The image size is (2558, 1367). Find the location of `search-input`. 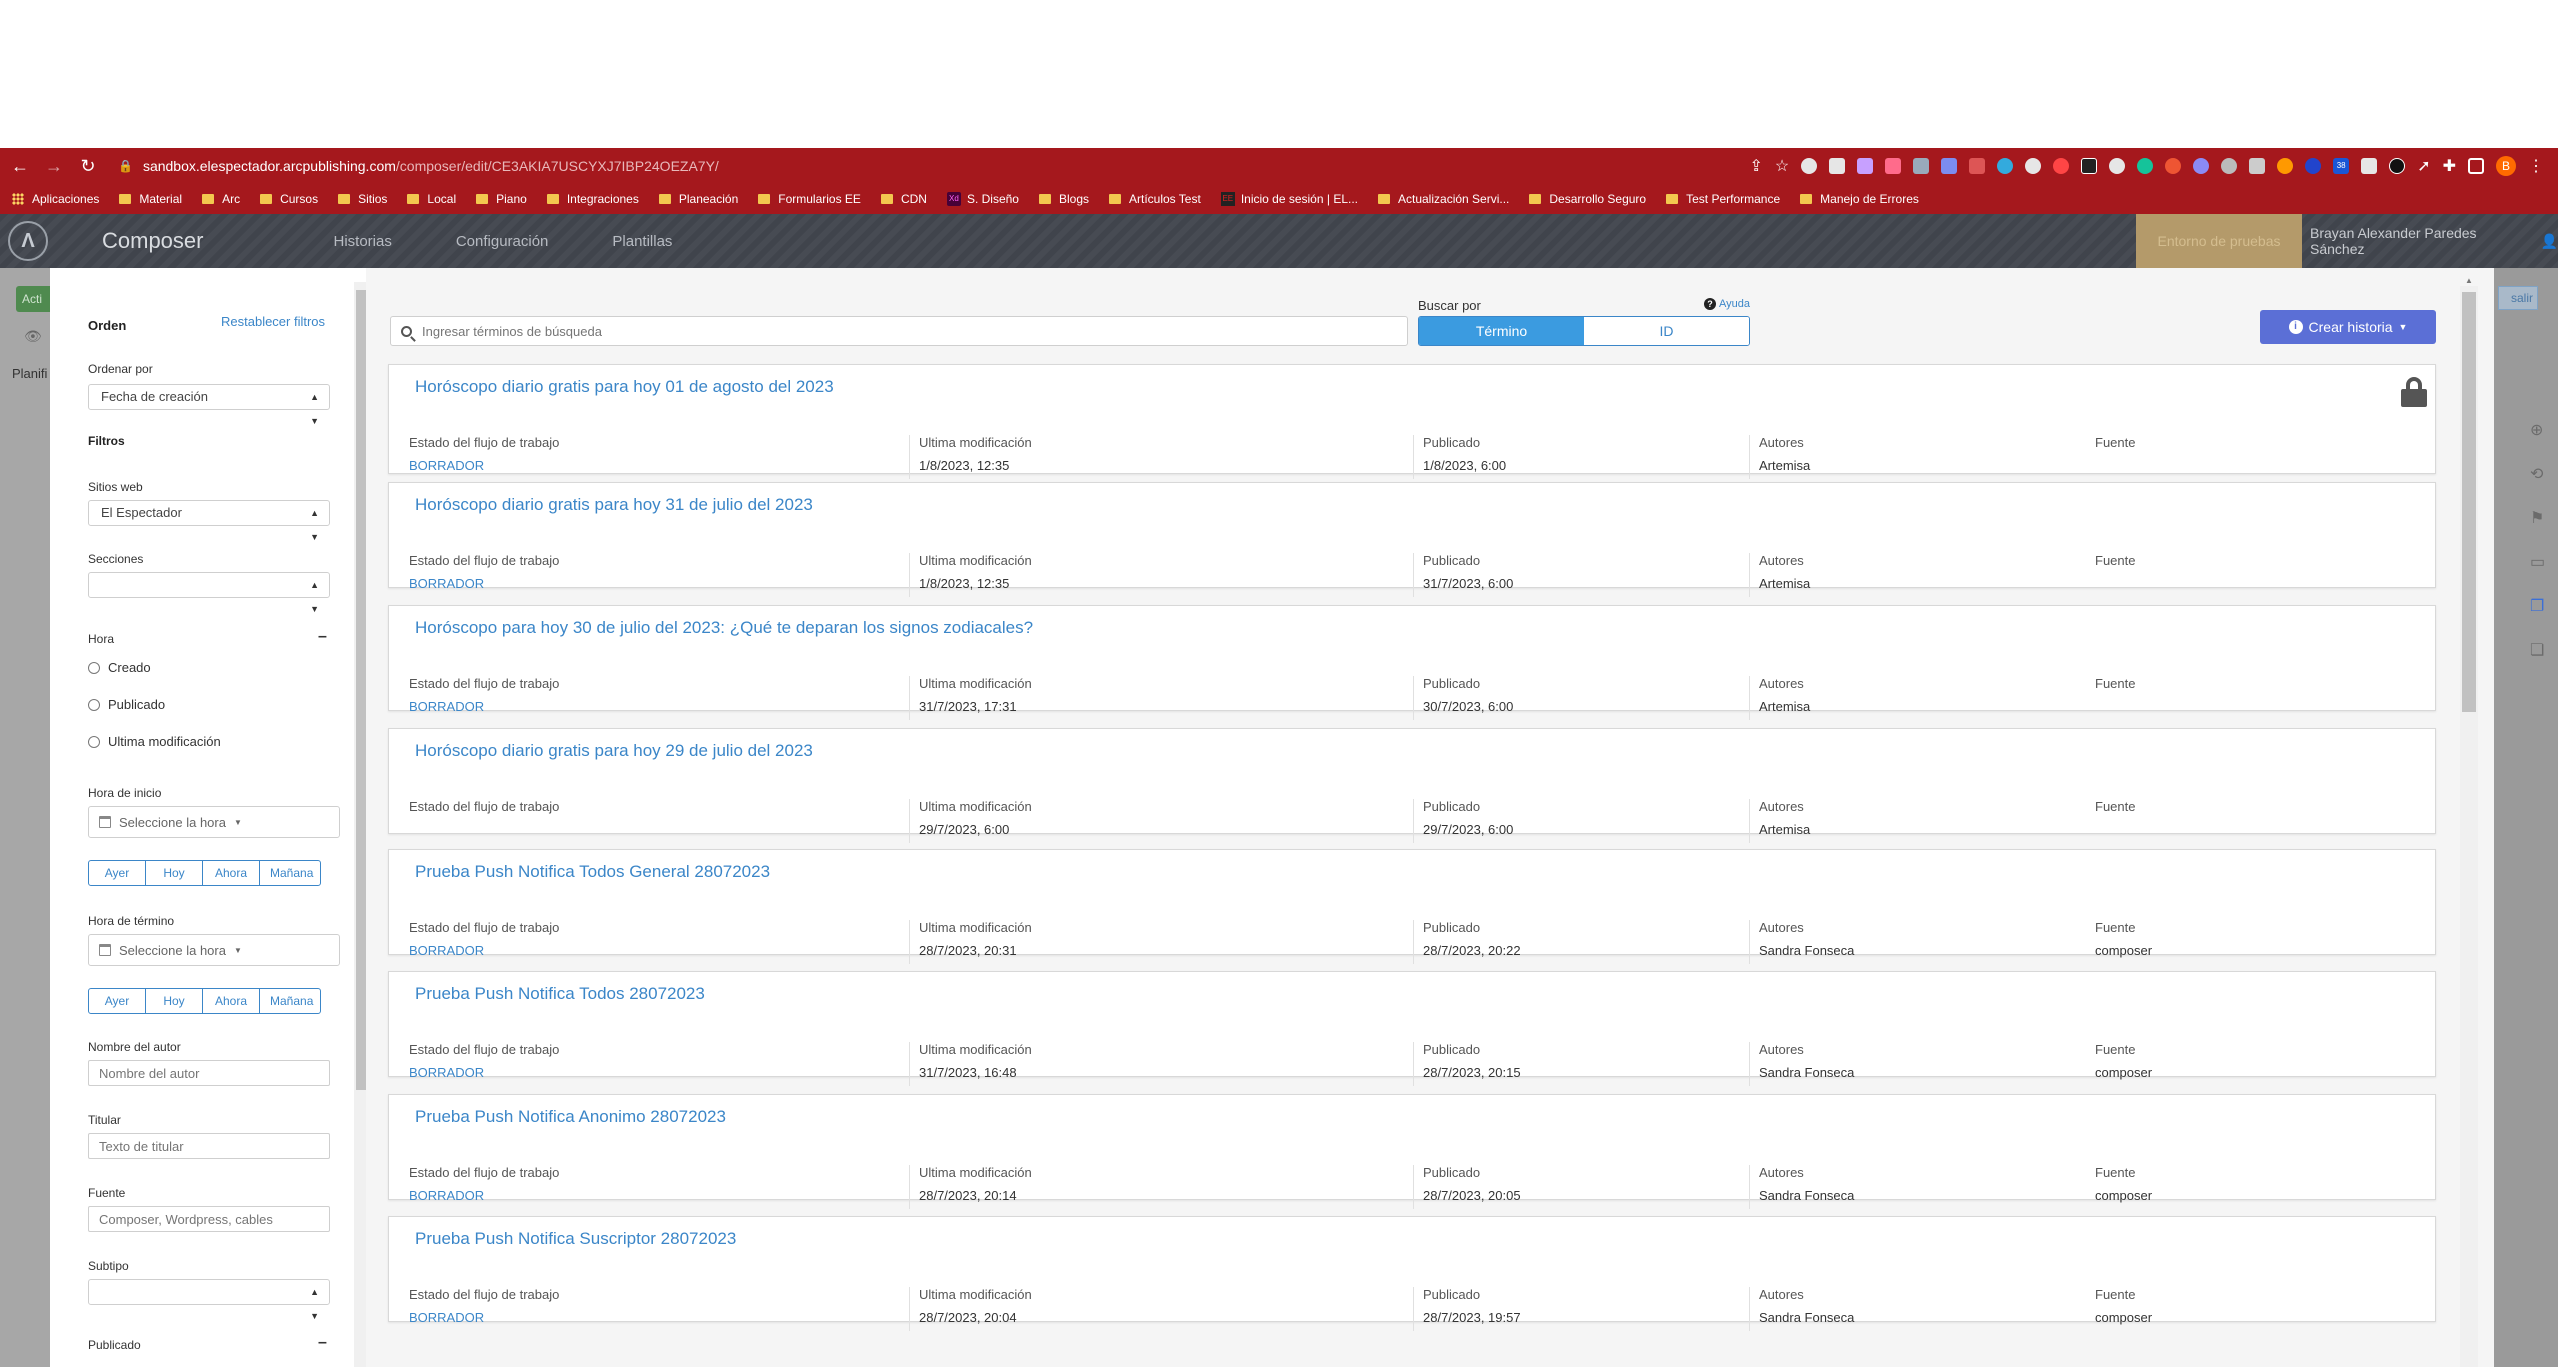

search-input is located at coordinates (902, 331).